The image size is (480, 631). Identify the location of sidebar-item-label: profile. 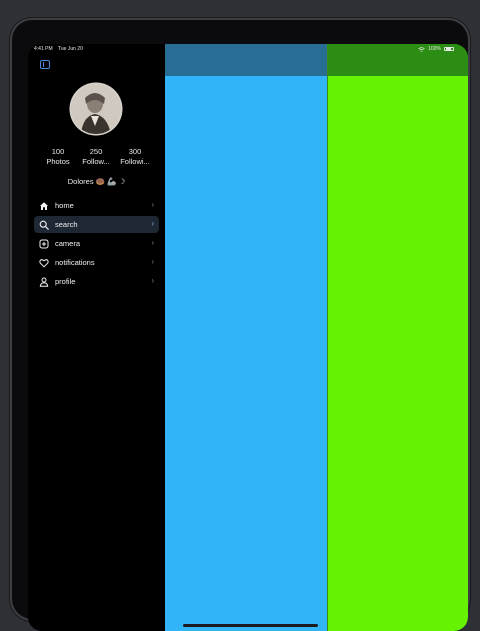
(65, 281).